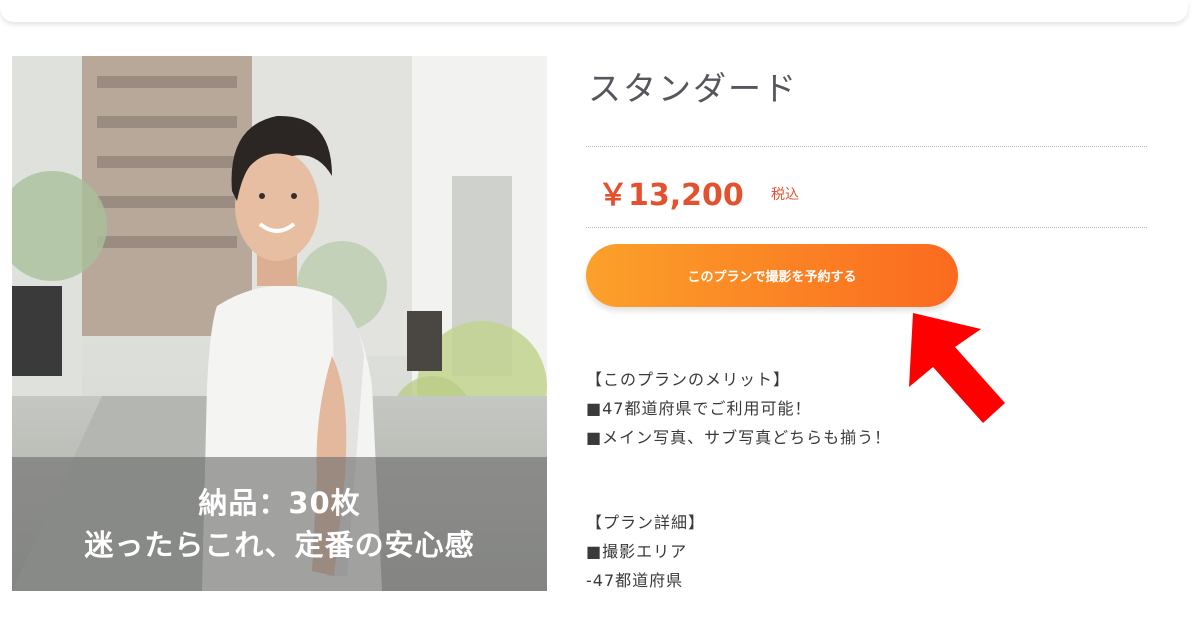 The width and height of the screenshot is (1200, 630). Describe the element at coordinates (637, 551) in the screenshot. I see `details-area-label: ■撮影エリア` at that location.